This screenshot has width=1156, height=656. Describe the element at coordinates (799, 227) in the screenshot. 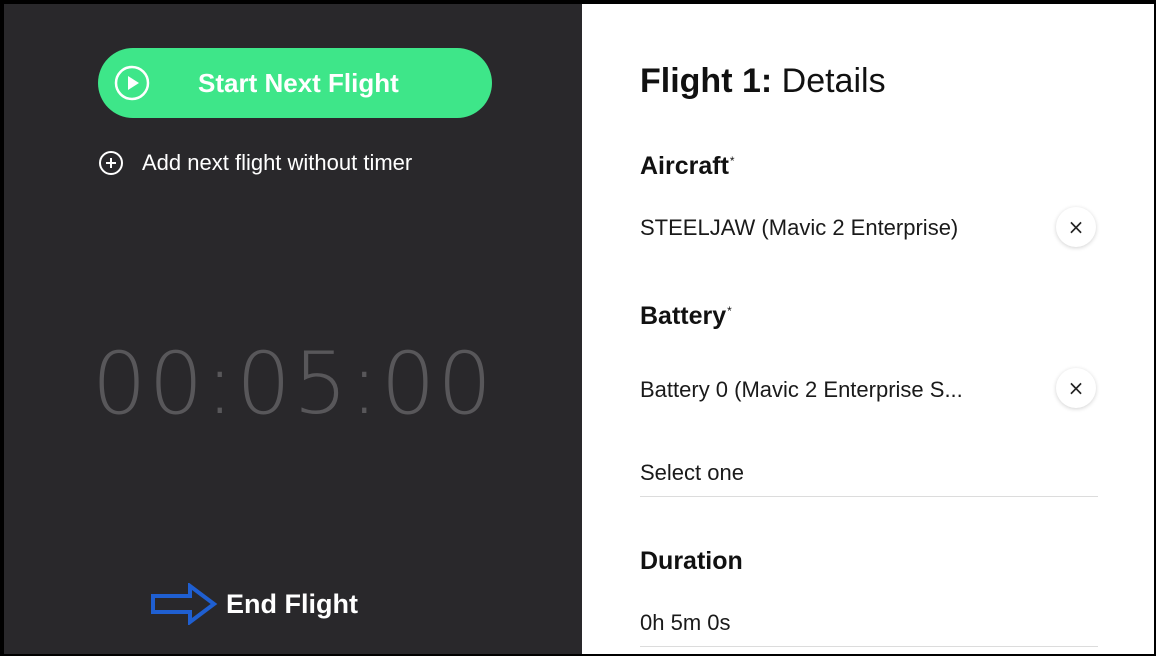

I see `aircraft-value: STEELJAW (Mavic 2 Enterprise)` at that location.